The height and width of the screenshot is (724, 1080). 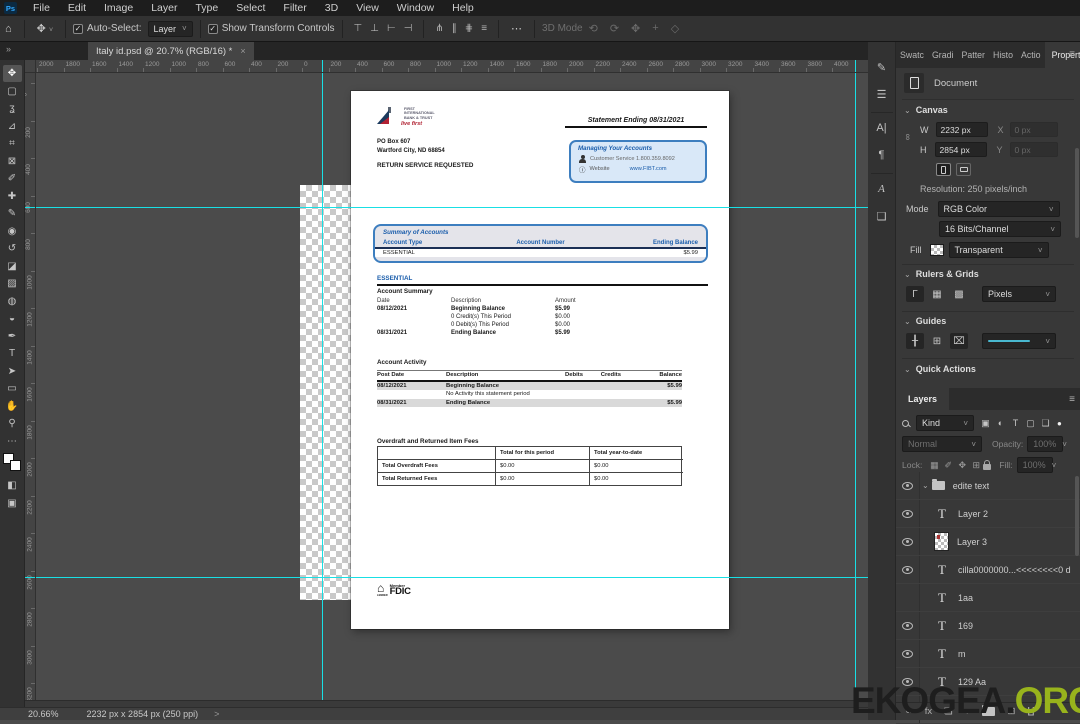 What do you see at coordinates (463, 8) in the screenshot?
I see `menu-help: Help` at bounding box center [463, 8].